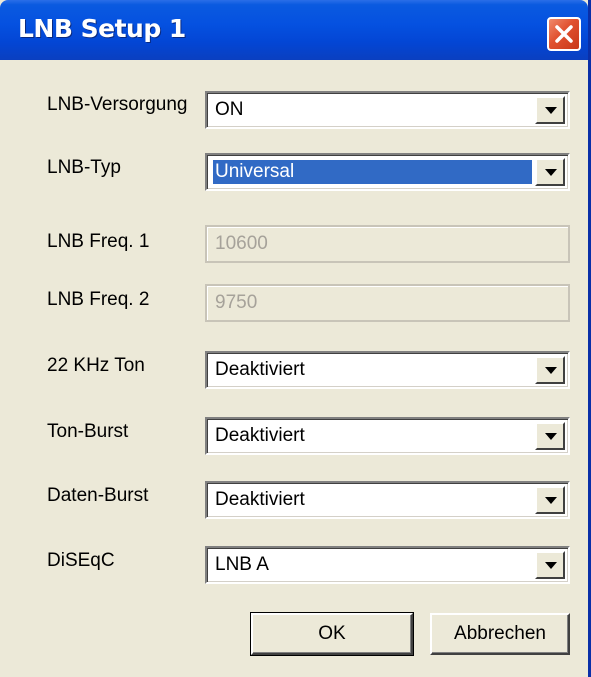  I want to click on tone-22khz-value: Deaktiviert, so click(260, 369).